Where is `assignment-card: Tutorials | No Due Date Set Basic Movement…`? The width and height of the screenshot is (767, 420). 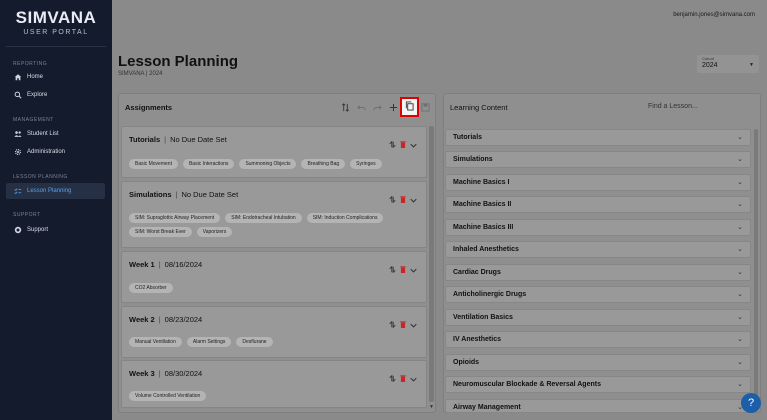 assignment-card: Tutorials | No Due Date Set Basic Movement… is located at coordinates (274, 152).